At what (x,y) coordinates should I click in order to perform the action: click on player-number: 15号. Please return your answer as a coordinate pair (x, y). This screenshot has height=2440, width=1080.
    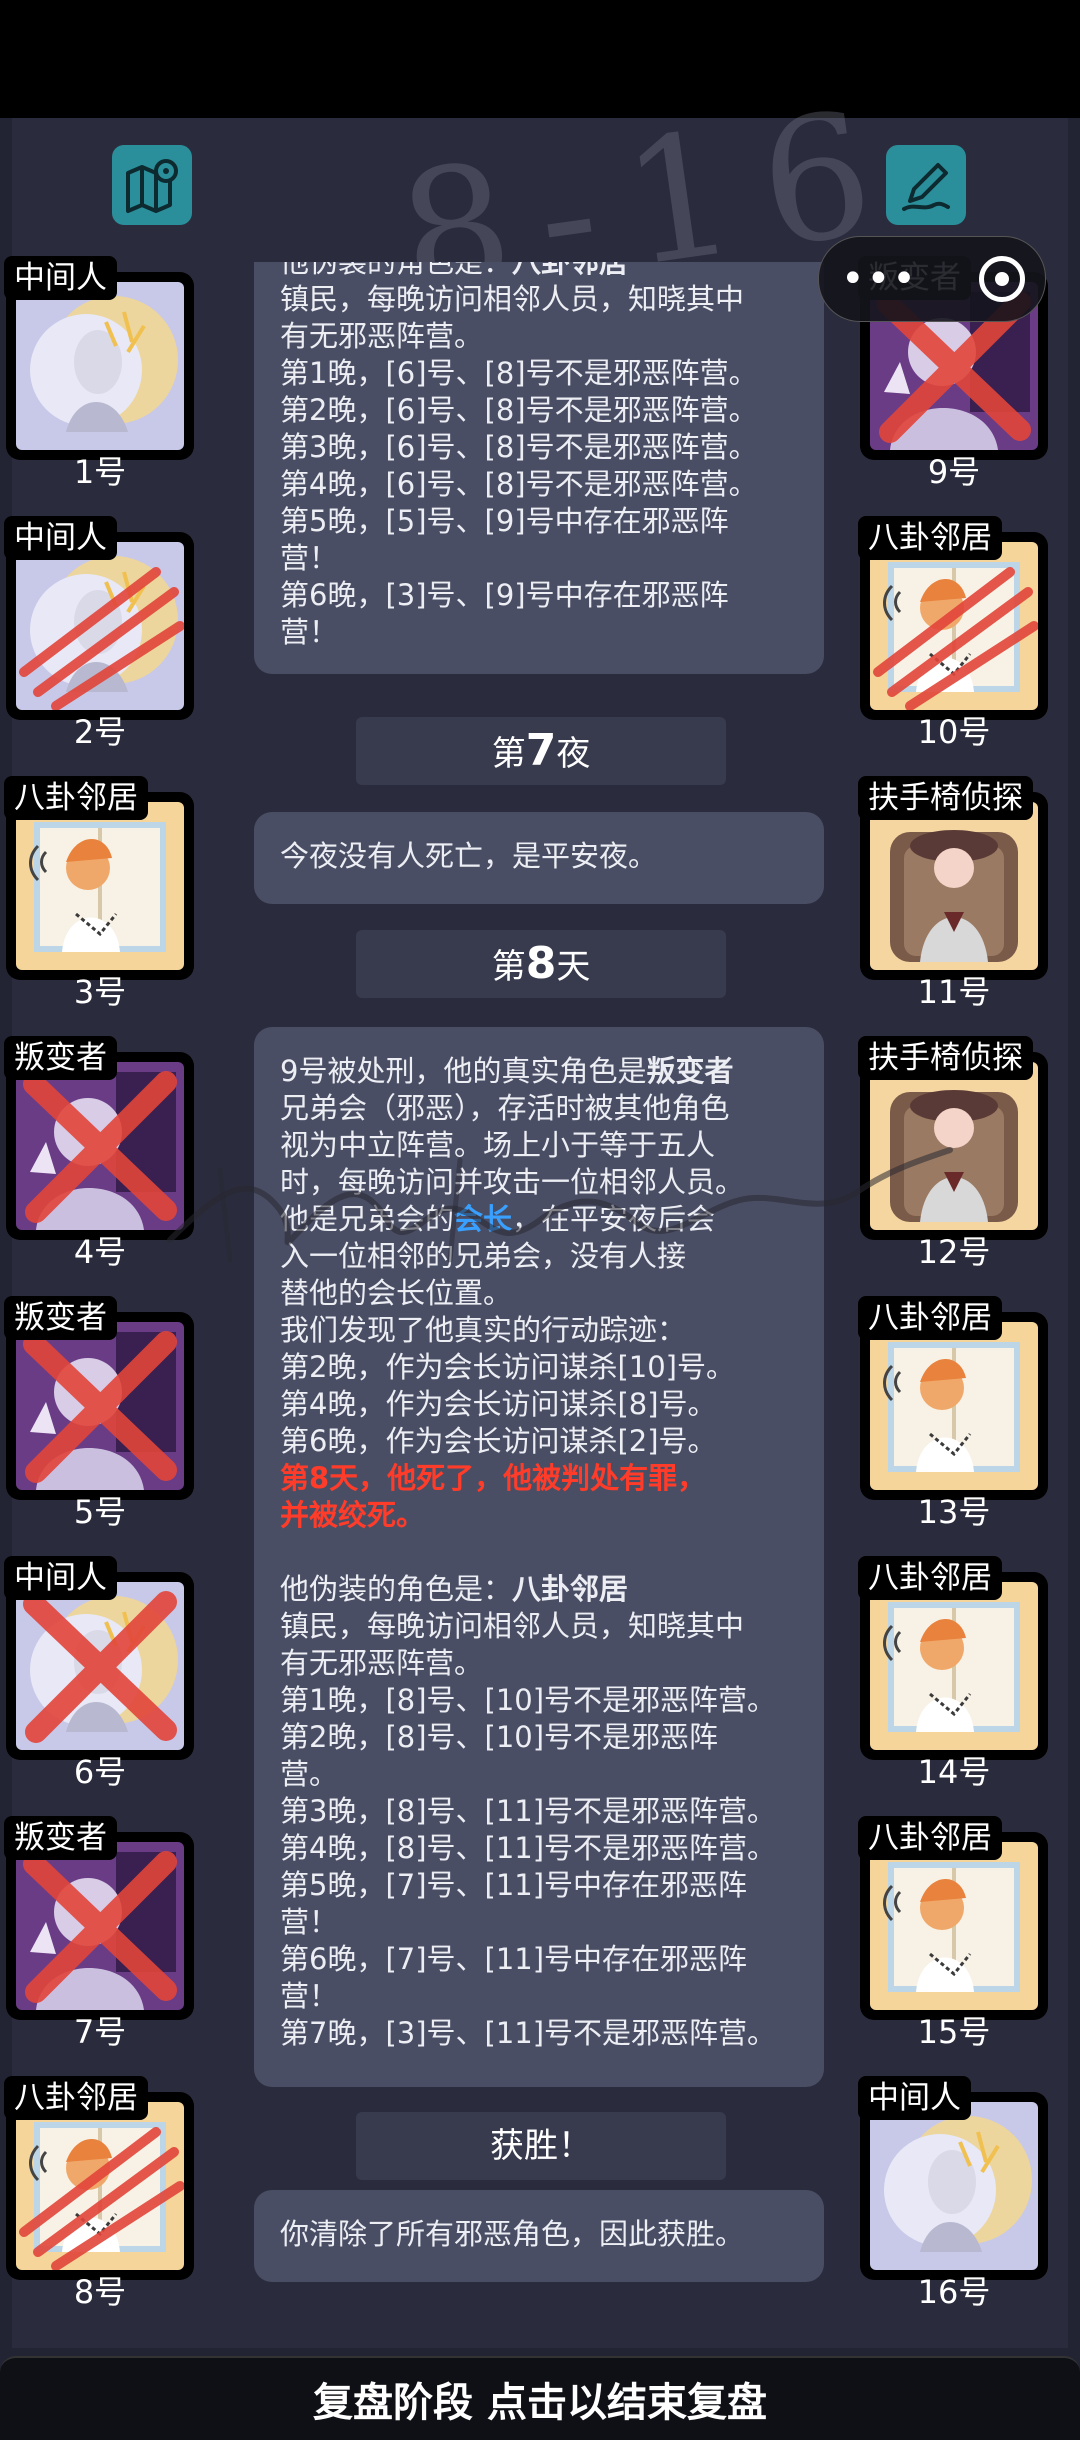
    Looking at the image, I should click on (954, 2032).